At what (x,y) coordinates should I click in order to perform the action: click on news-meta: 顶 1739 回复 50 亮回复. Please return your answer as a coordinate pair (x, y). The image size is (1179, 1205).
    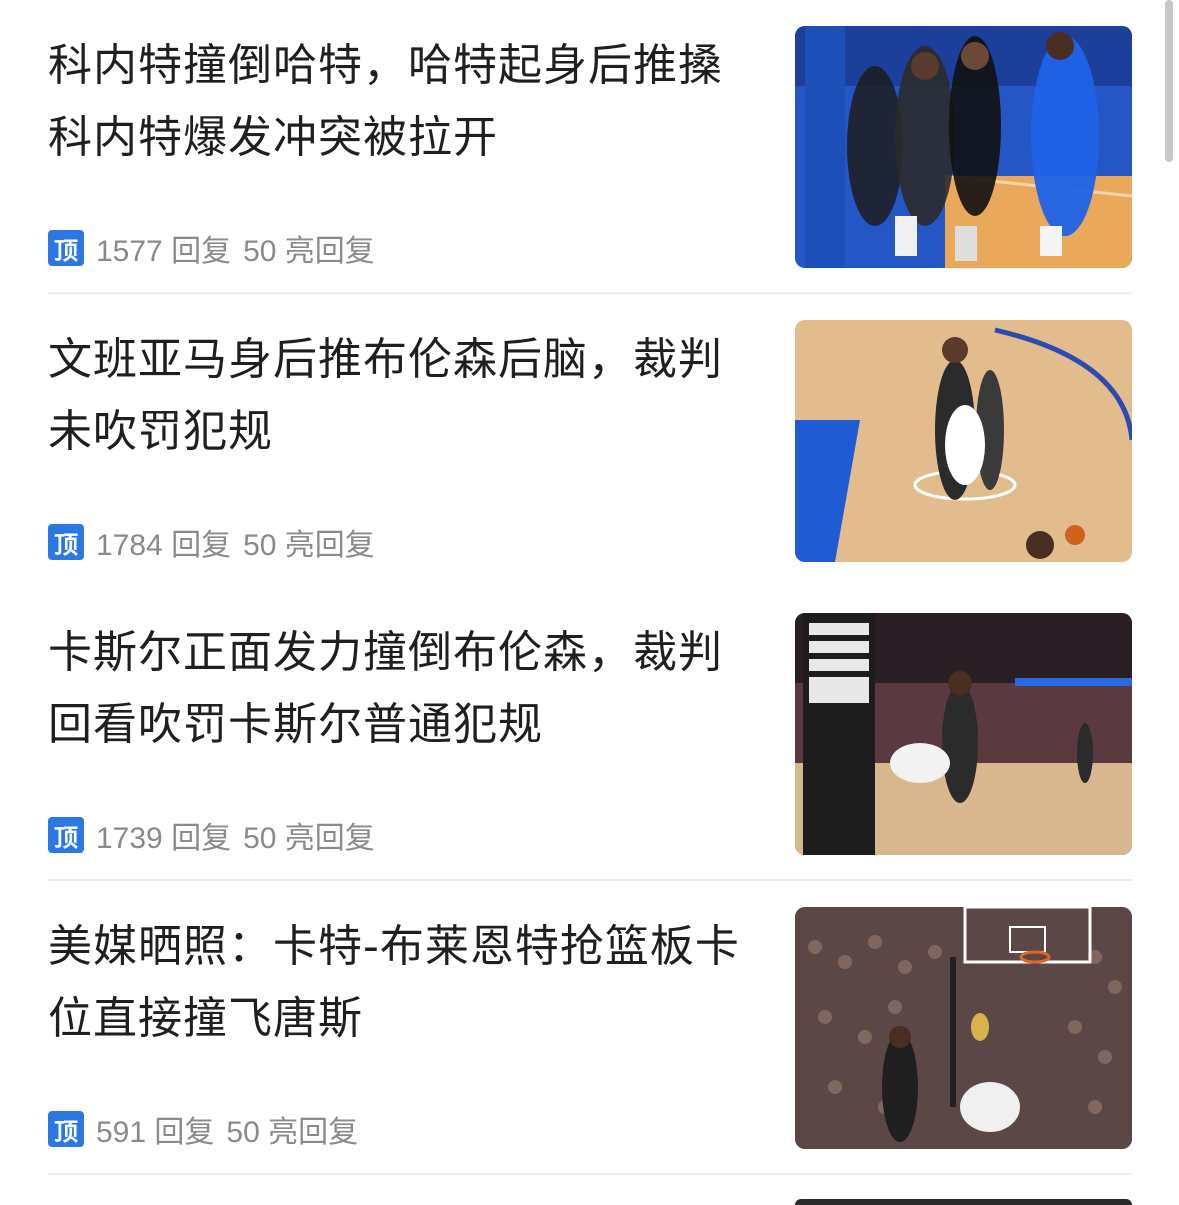
    Looking at the image, I should click on (211, 835).